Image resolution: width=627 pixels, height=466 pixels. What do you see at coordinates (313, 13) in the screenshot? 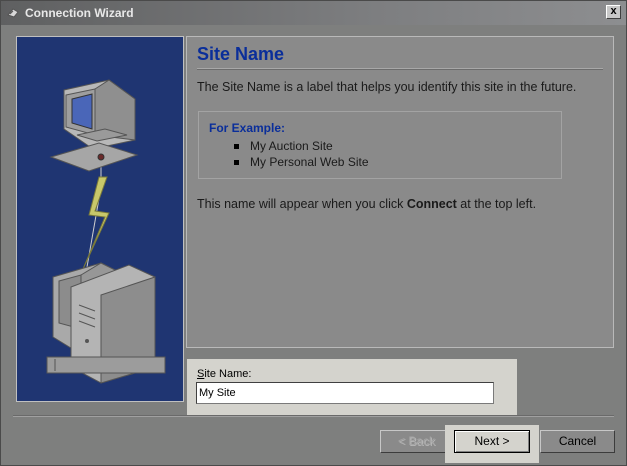
I see `title-bar: Connection Wizard x` at bounding box center [313, 13].